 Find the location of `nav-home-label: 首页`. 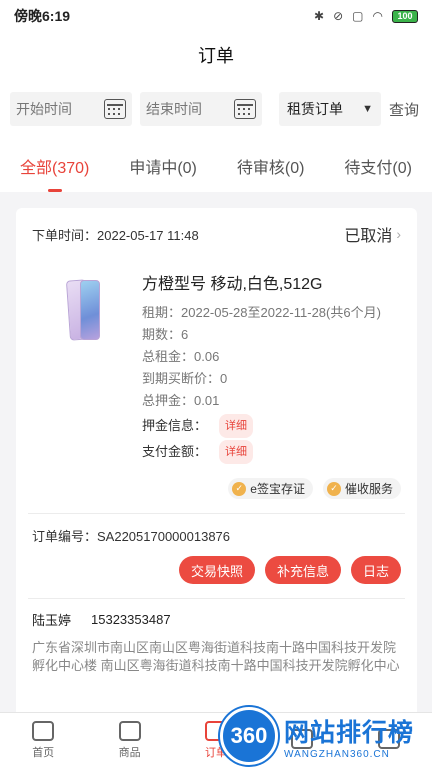

nav-home-label: 首页 is located at coordinates (43, 753).